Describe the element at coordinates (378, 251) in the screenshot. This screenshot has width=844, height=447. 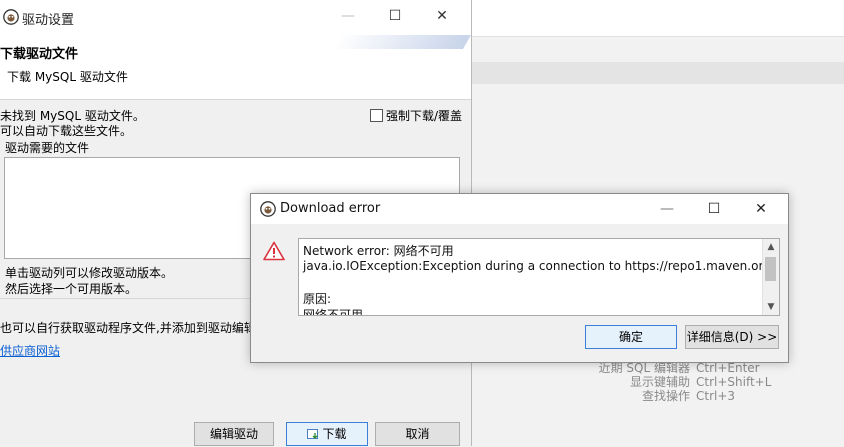
I see `message-line: Network error: 网络不可用` at that location.